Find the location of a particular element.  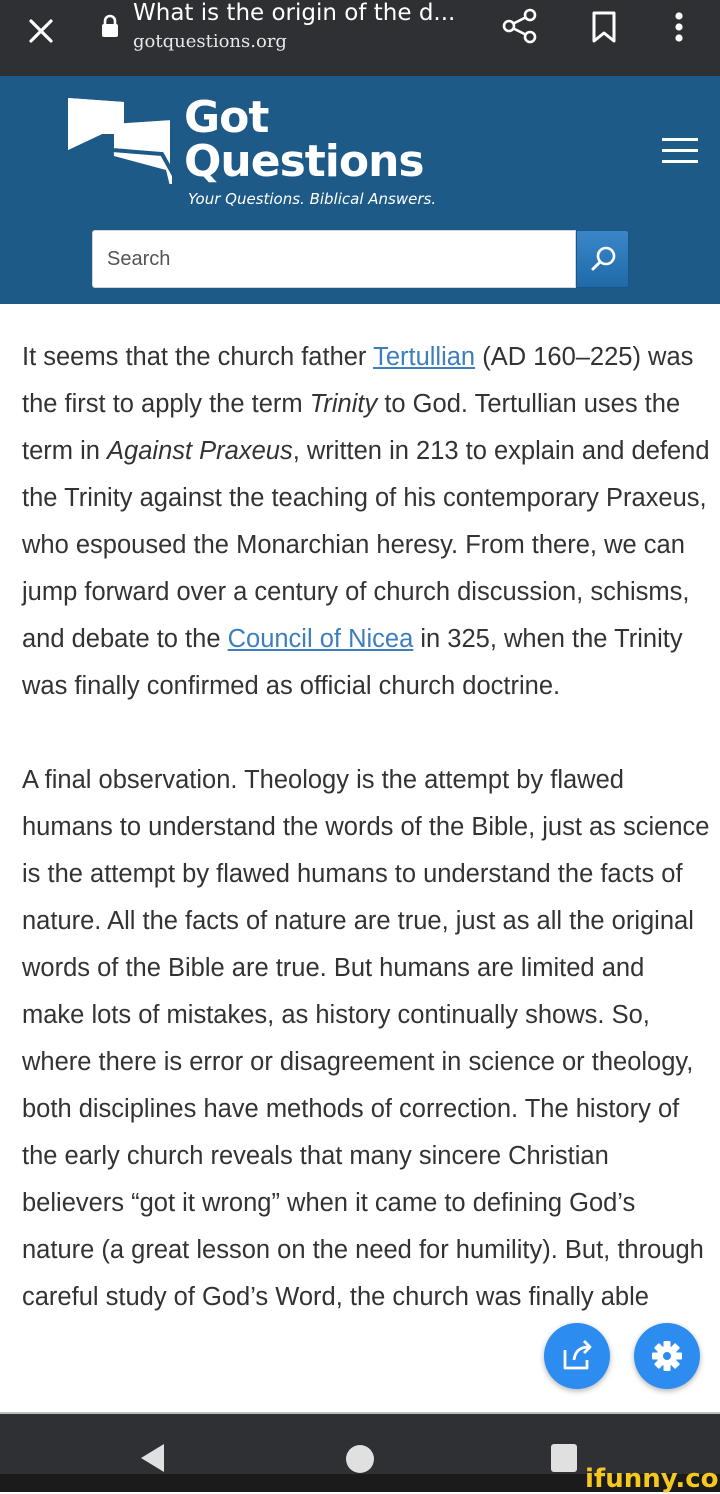

home-icon is located at coordinates (360, 1459).